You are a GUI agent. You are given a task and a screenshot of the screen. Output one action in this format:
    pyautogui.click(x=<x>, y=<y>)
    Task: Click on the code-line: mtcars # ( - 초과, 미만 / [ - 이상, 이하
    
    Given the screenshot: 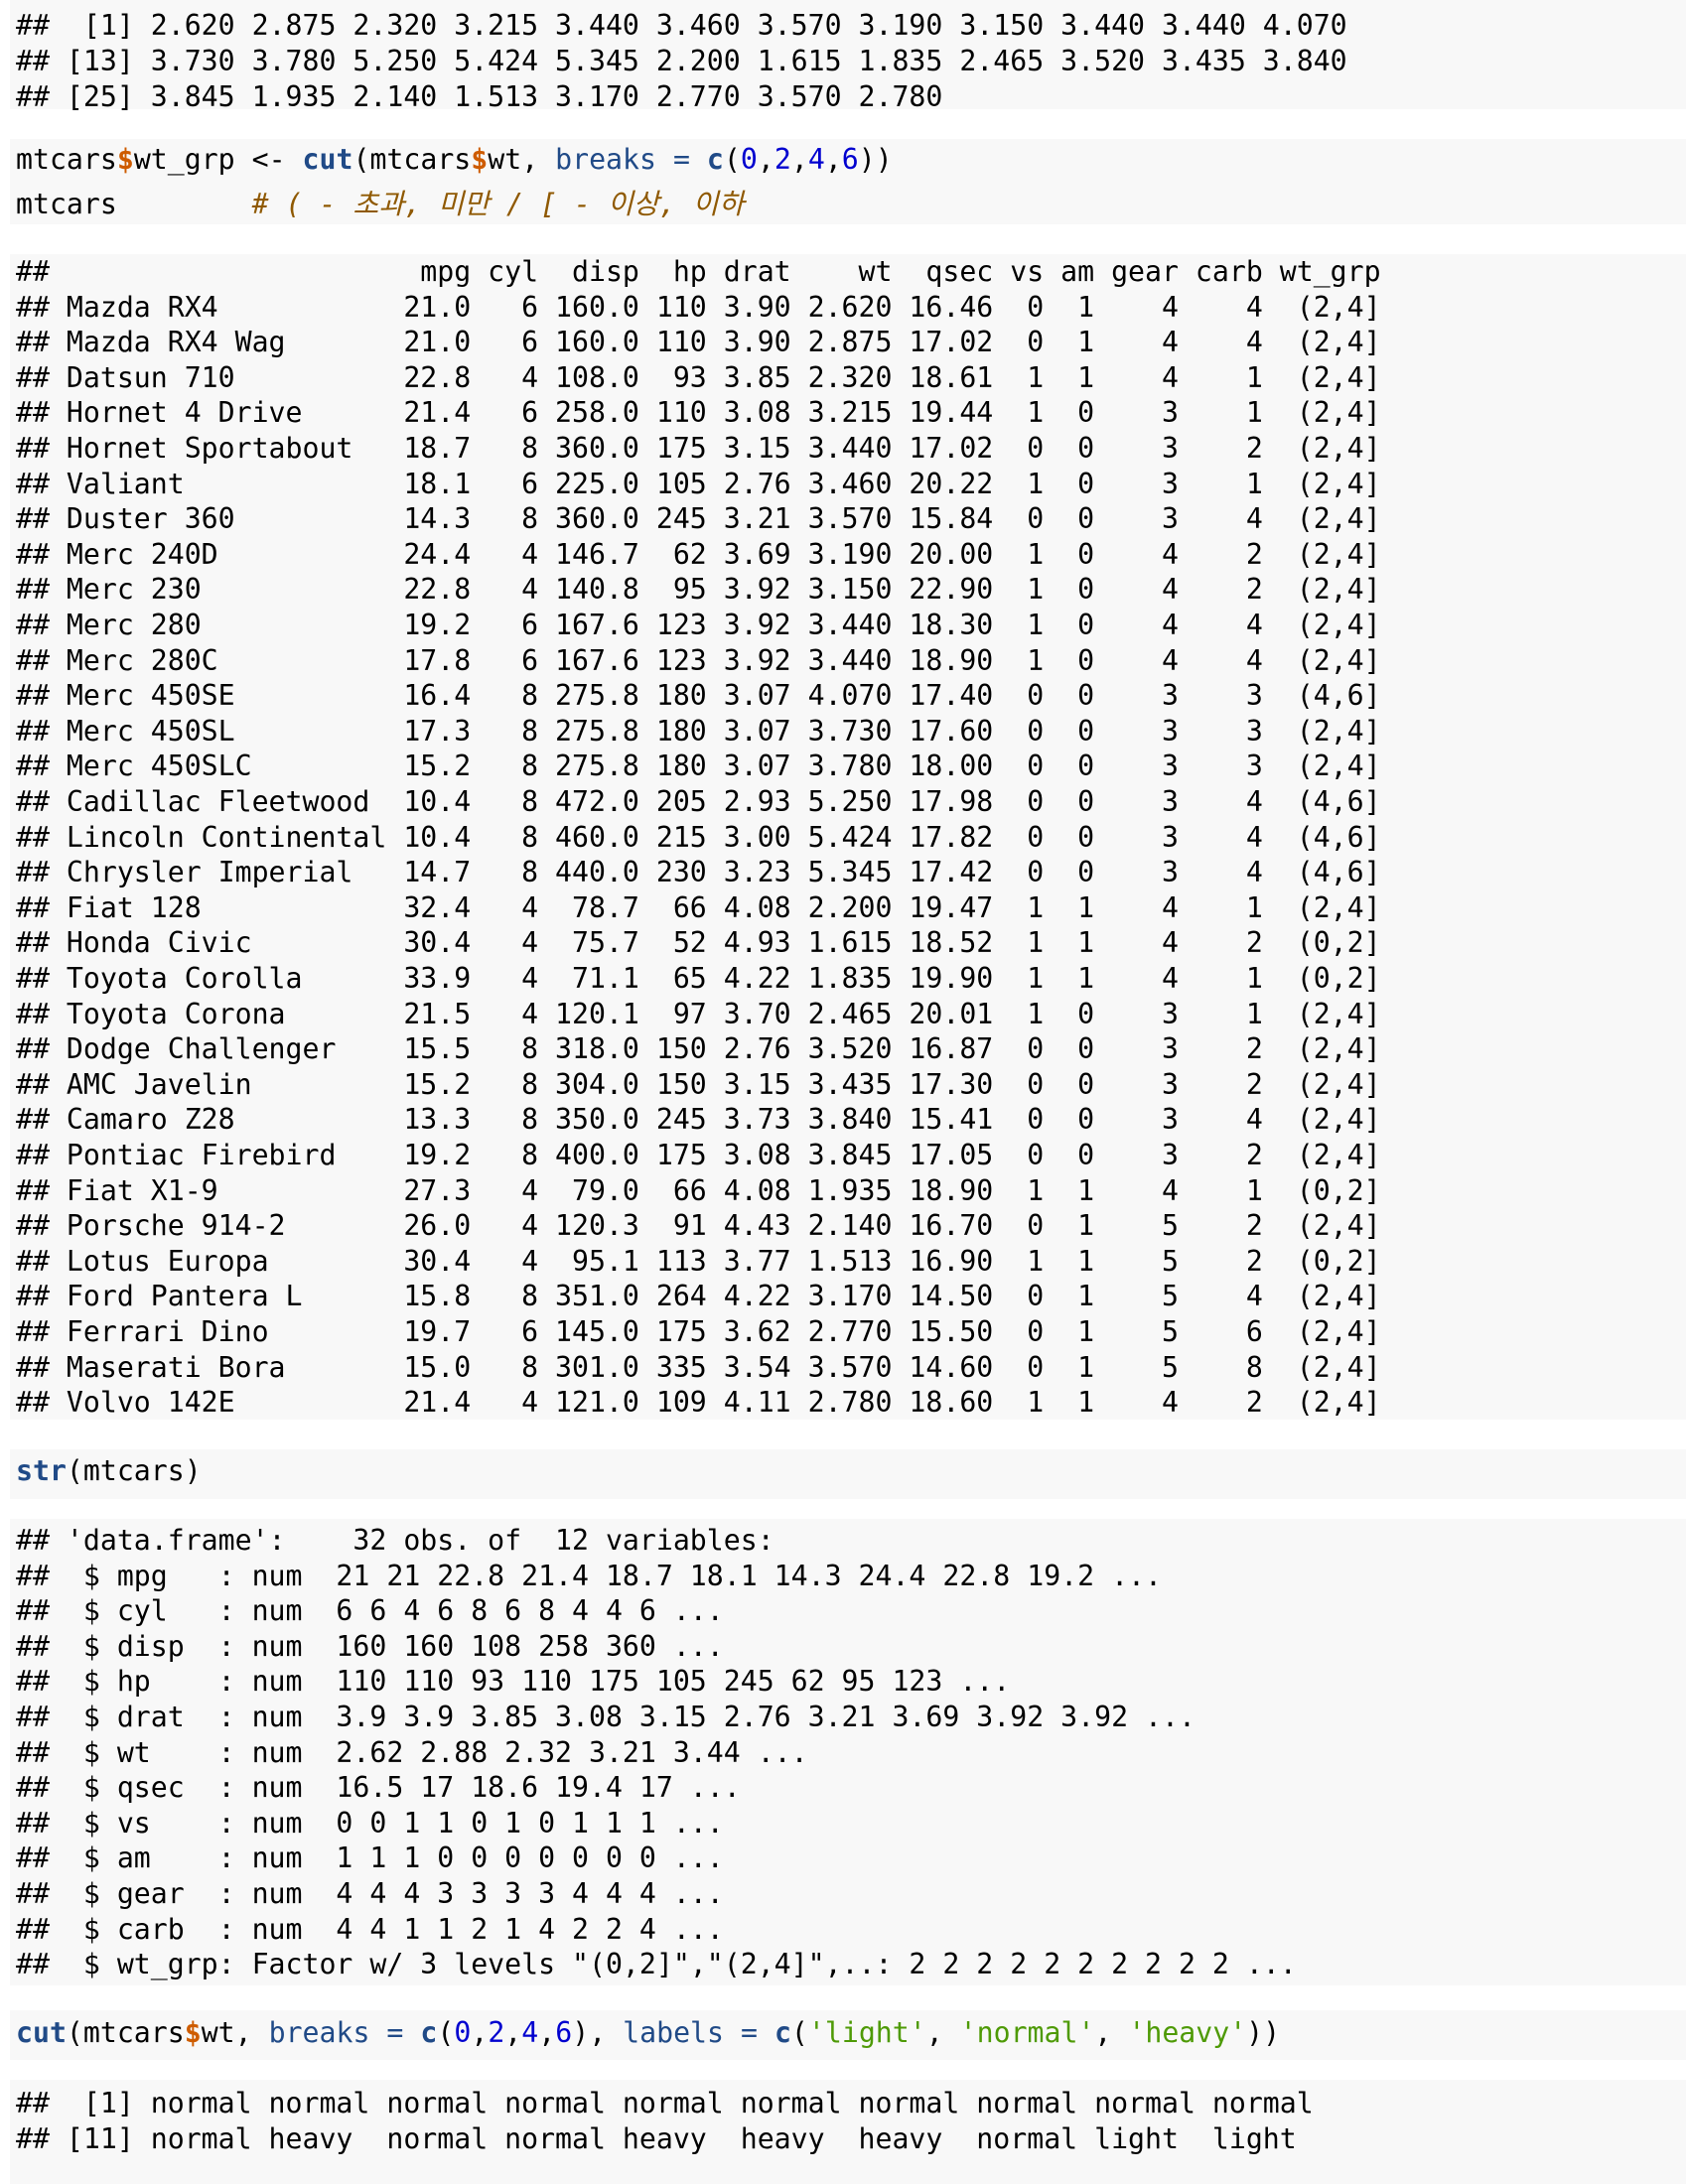 What is the action you would take?
    pyautogui.click(x=380, y=204)
    